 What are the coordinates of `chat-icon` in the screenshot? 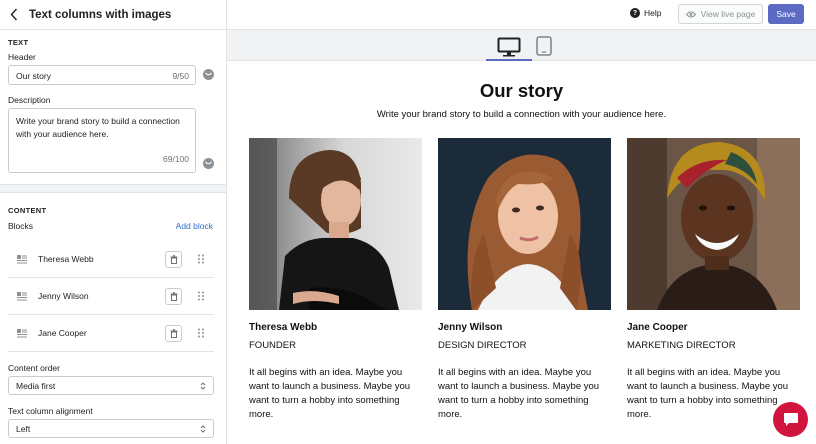 It's located at (790, 419).